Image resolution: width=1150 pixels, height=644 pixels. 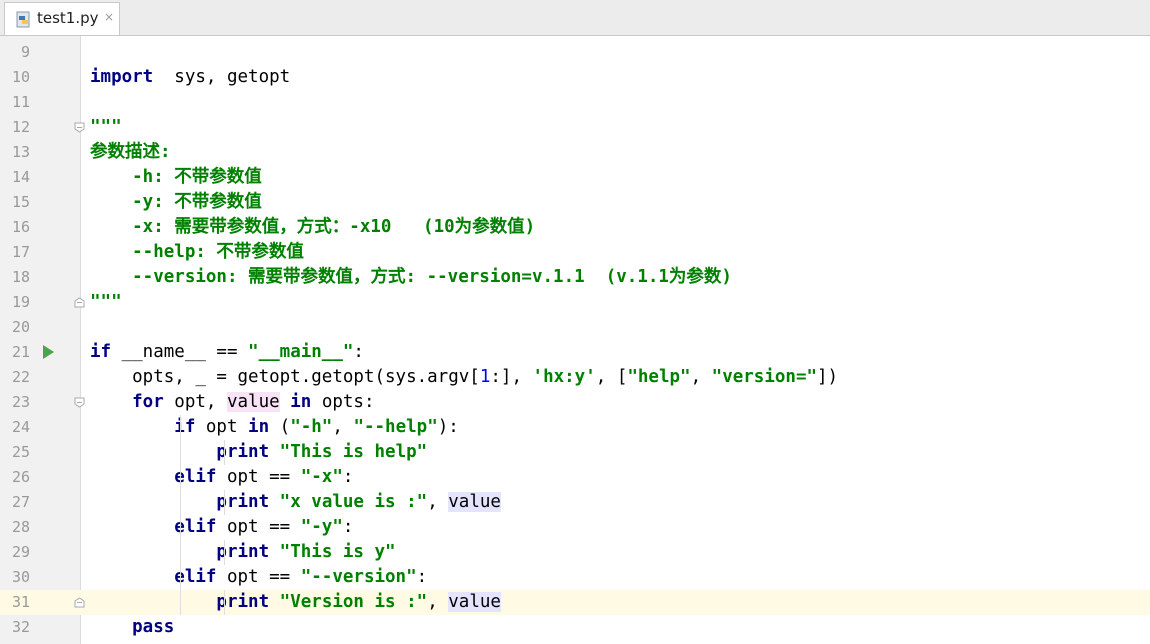 I want to click on string-token: "version=", so click(x=764, y=377).